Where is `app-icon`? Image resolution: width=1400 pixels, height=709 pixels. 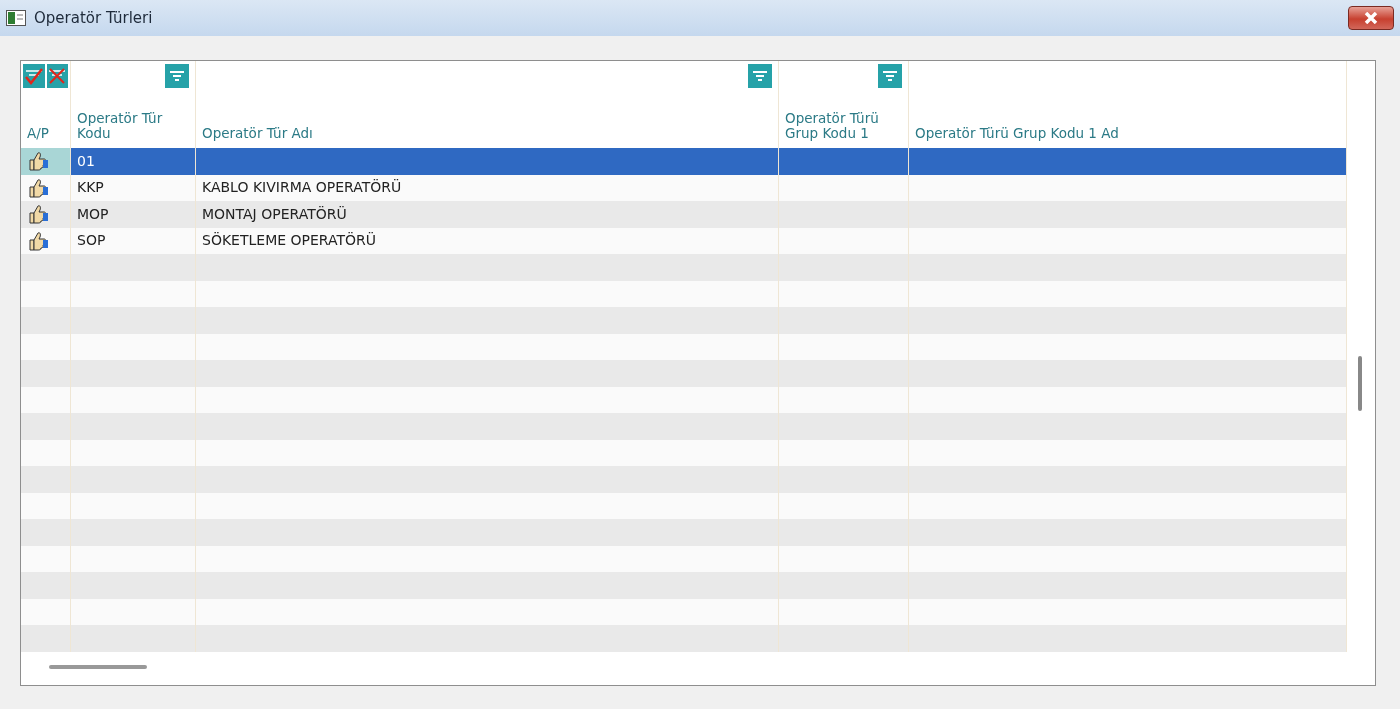
app-icon is located at coordinates (16, 18).